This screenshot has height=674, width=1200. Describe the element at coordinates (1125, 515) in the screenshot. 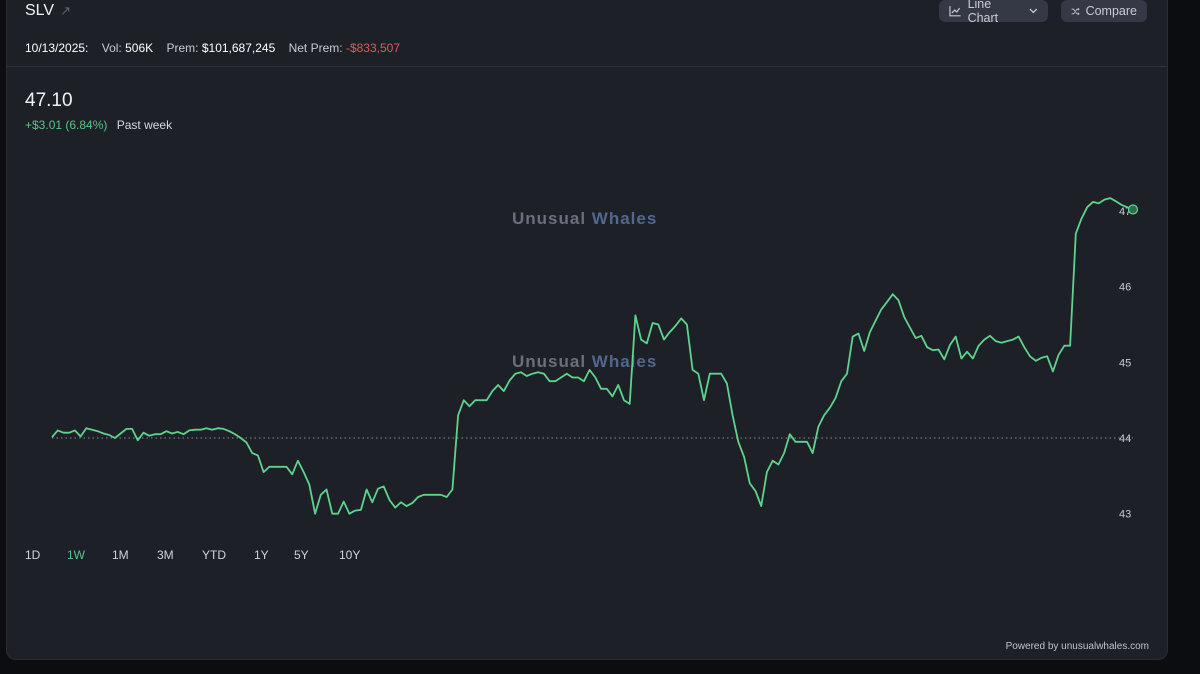

I see `y-tick-label: 43` at that location.